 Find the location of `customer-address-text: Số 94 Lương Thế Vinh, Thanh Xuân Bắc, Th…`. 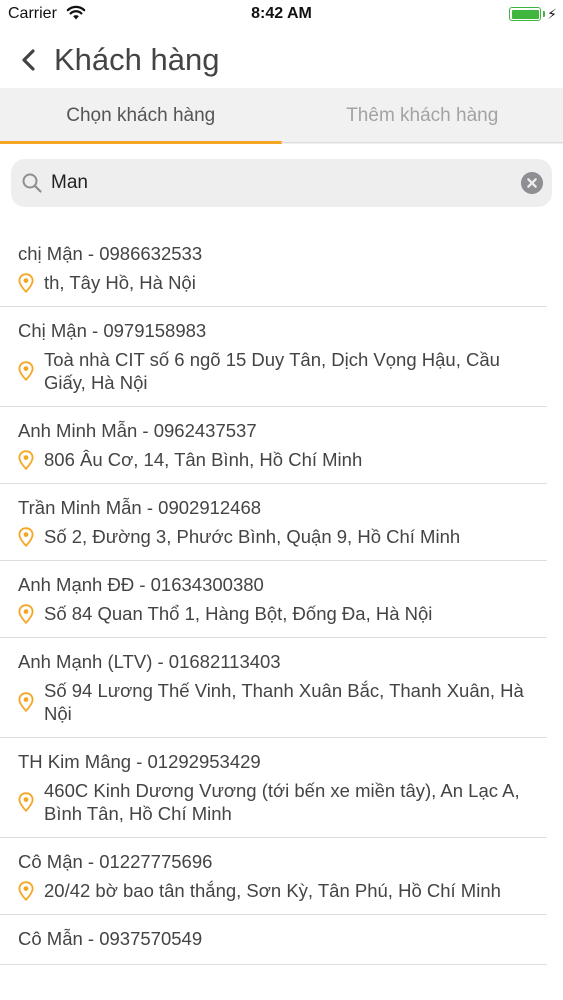

customer-address-text: Số 94 Lương Thế Vinh, Thanh Xuân Bắc, Th… is located at coordinates (284, 702).